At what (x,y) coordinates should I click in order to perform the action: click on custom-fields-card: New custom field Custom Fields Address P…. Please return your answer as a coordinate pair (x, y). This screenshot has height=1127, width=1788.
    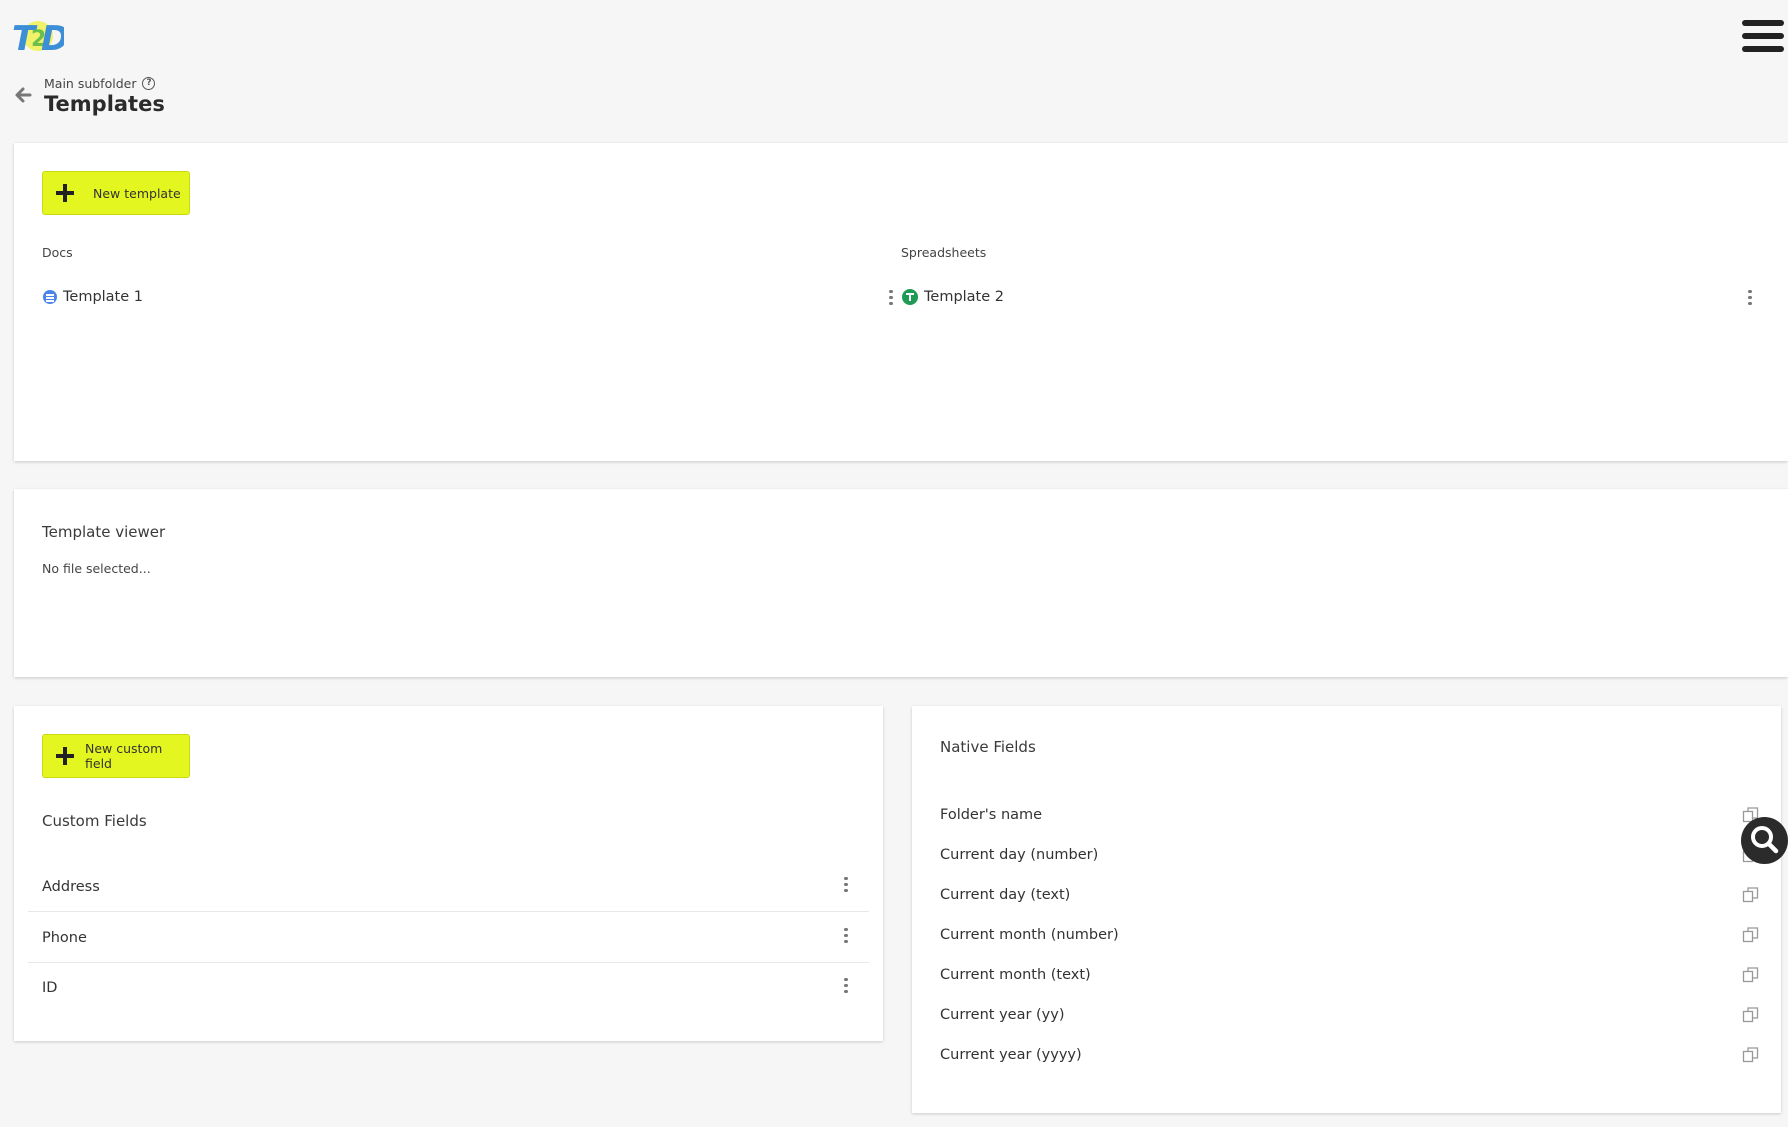
    Looking at the image, I should click on (448, 873).